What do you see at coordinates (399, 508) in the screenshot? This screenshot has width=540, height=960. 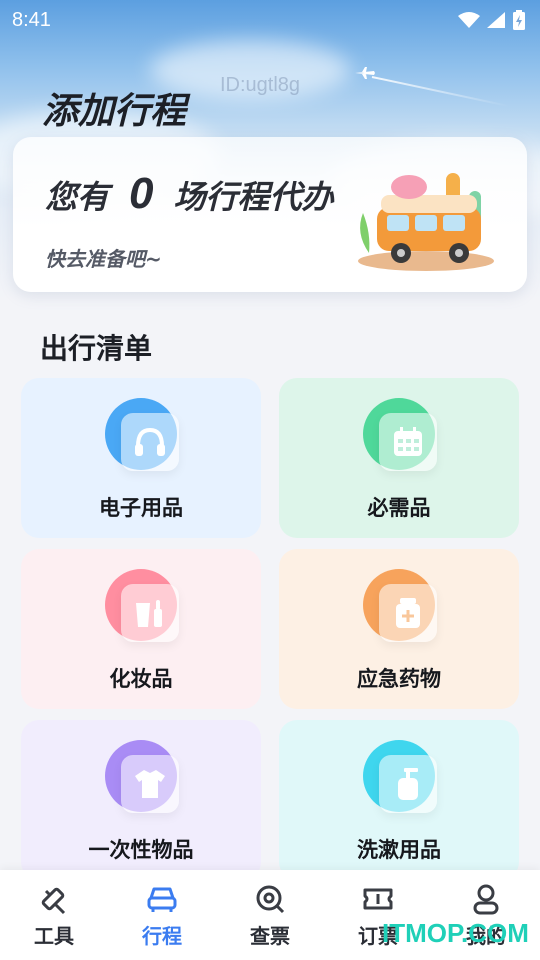 I see `checklist-tile-label: 必需品` at bounding box center [399, 508].